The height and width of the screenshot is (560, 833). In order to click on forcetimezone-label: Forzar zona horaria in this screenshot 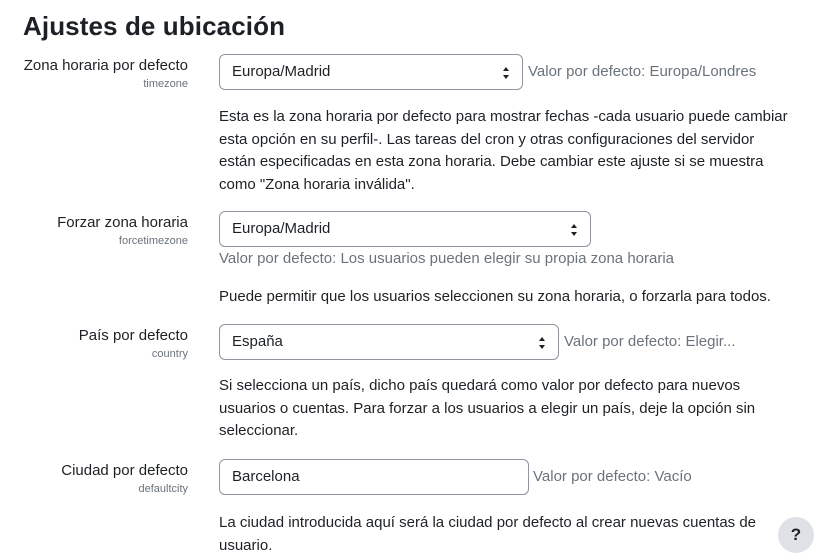, I will do `click(122, 222)`.